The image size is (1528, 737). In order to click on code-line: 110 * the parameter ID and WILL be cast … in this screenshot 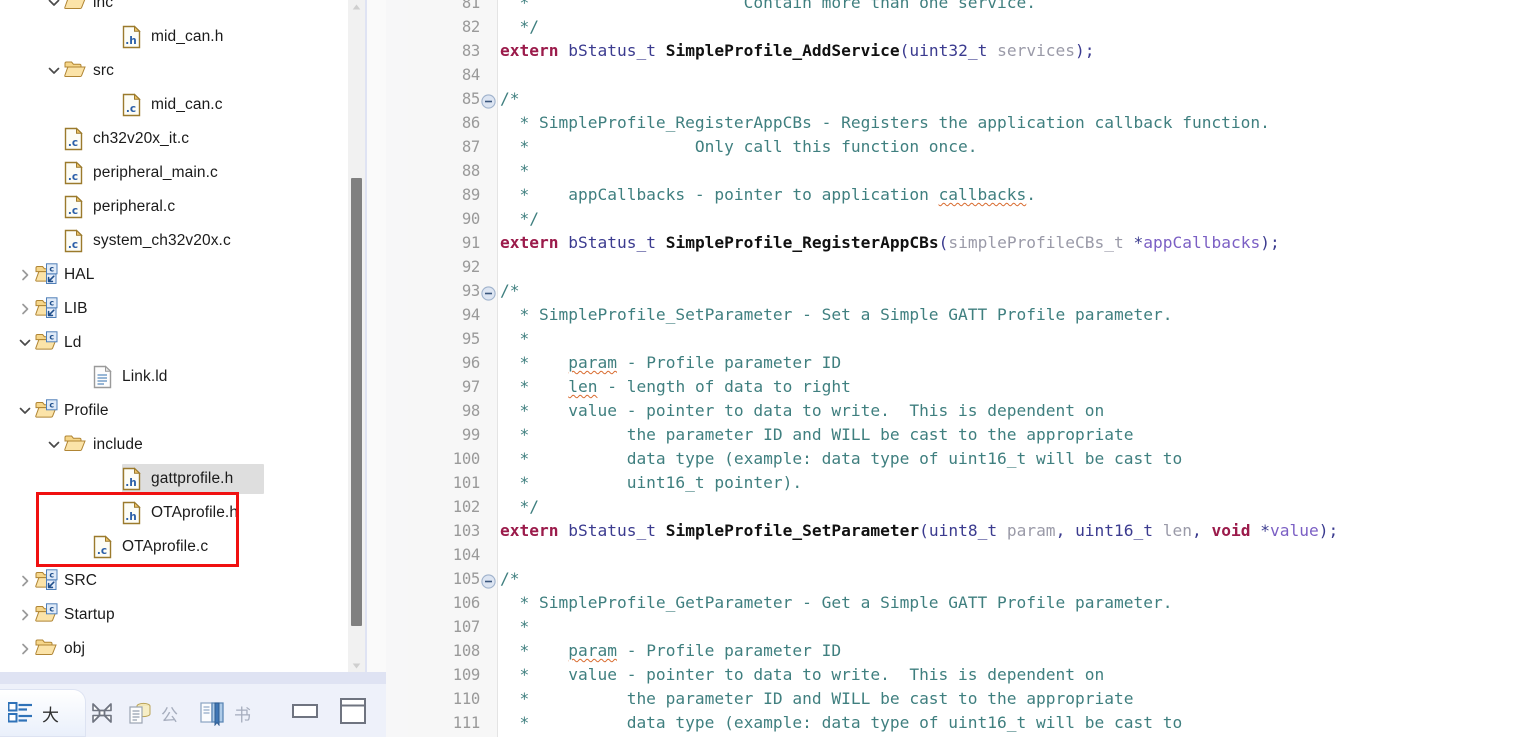, I will do `click(968, 699)`.